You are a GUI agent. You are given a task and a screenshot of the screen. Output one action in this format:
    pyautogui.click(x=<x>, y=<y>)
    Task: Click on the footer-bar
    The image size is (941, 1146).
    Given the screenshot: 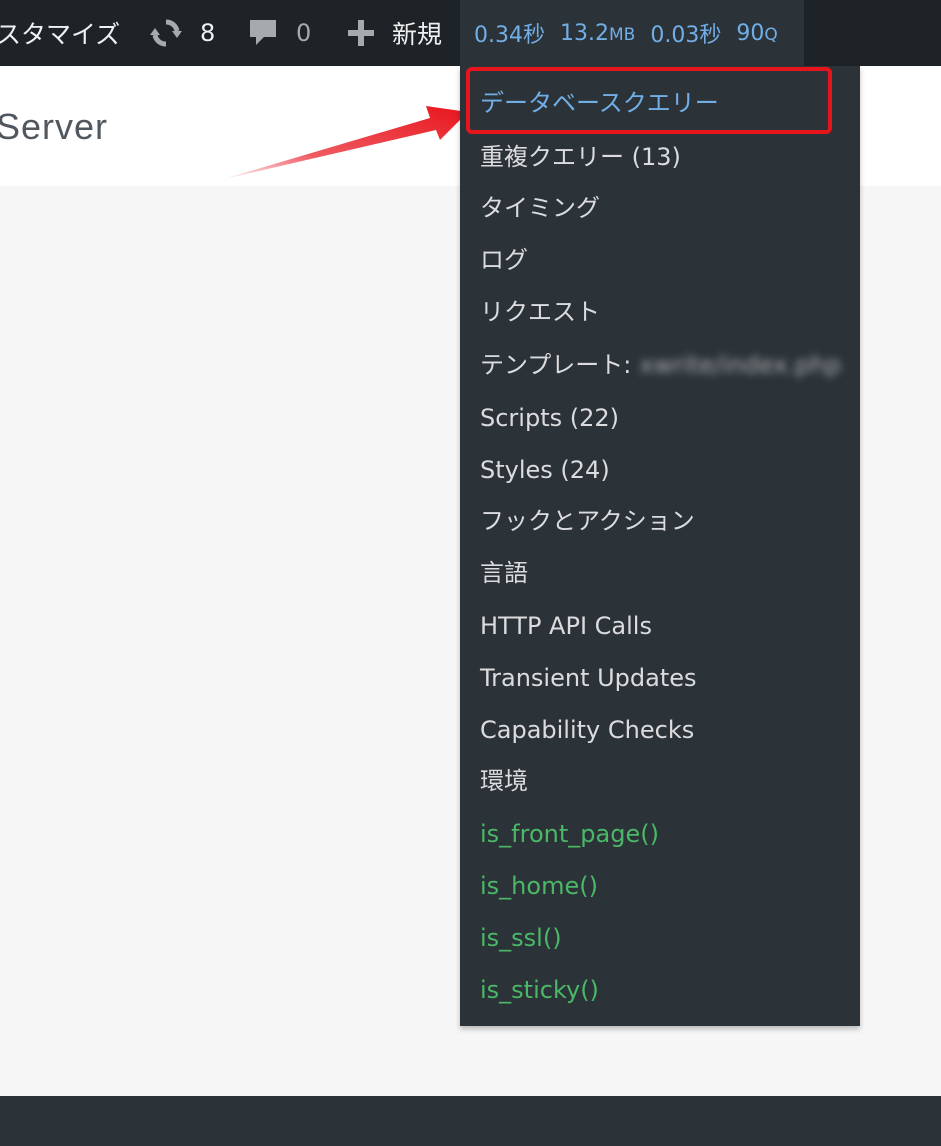 What is the action you would take?
    pyautogui.click(x=470, y=1121)
    